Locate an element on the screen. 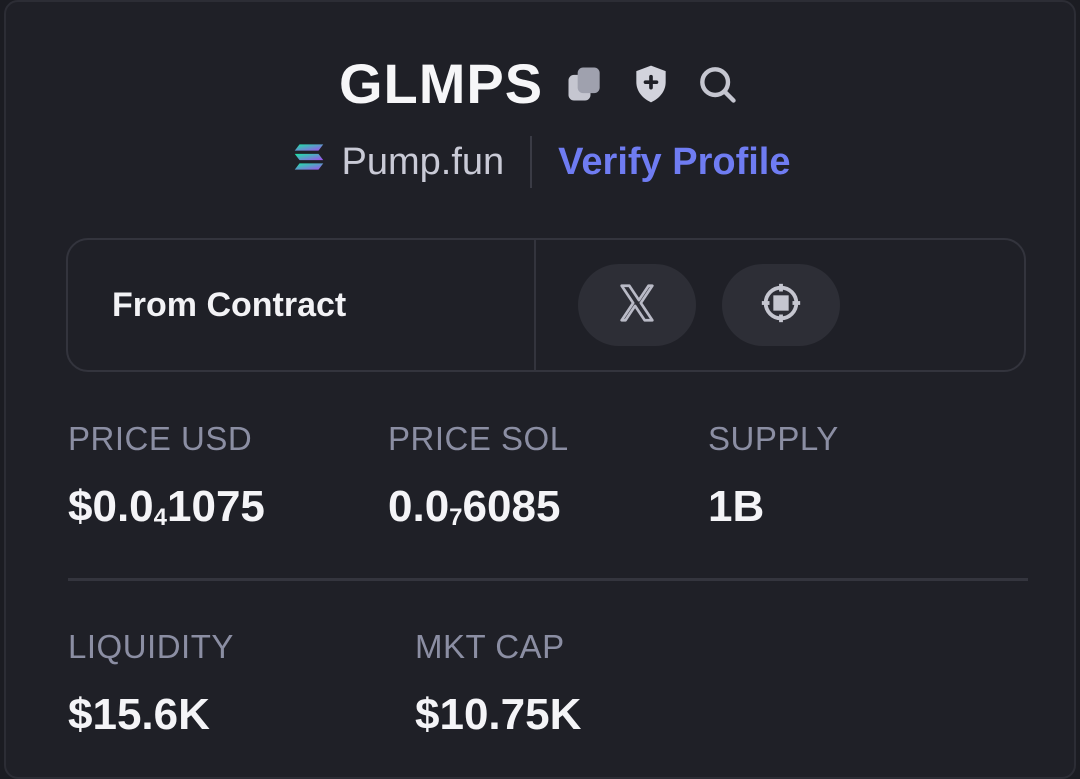 This screenshot has height=779, width=1080. stat-price-sol: PRICE SOL 0.076085 is located at coordinates (548, 476).